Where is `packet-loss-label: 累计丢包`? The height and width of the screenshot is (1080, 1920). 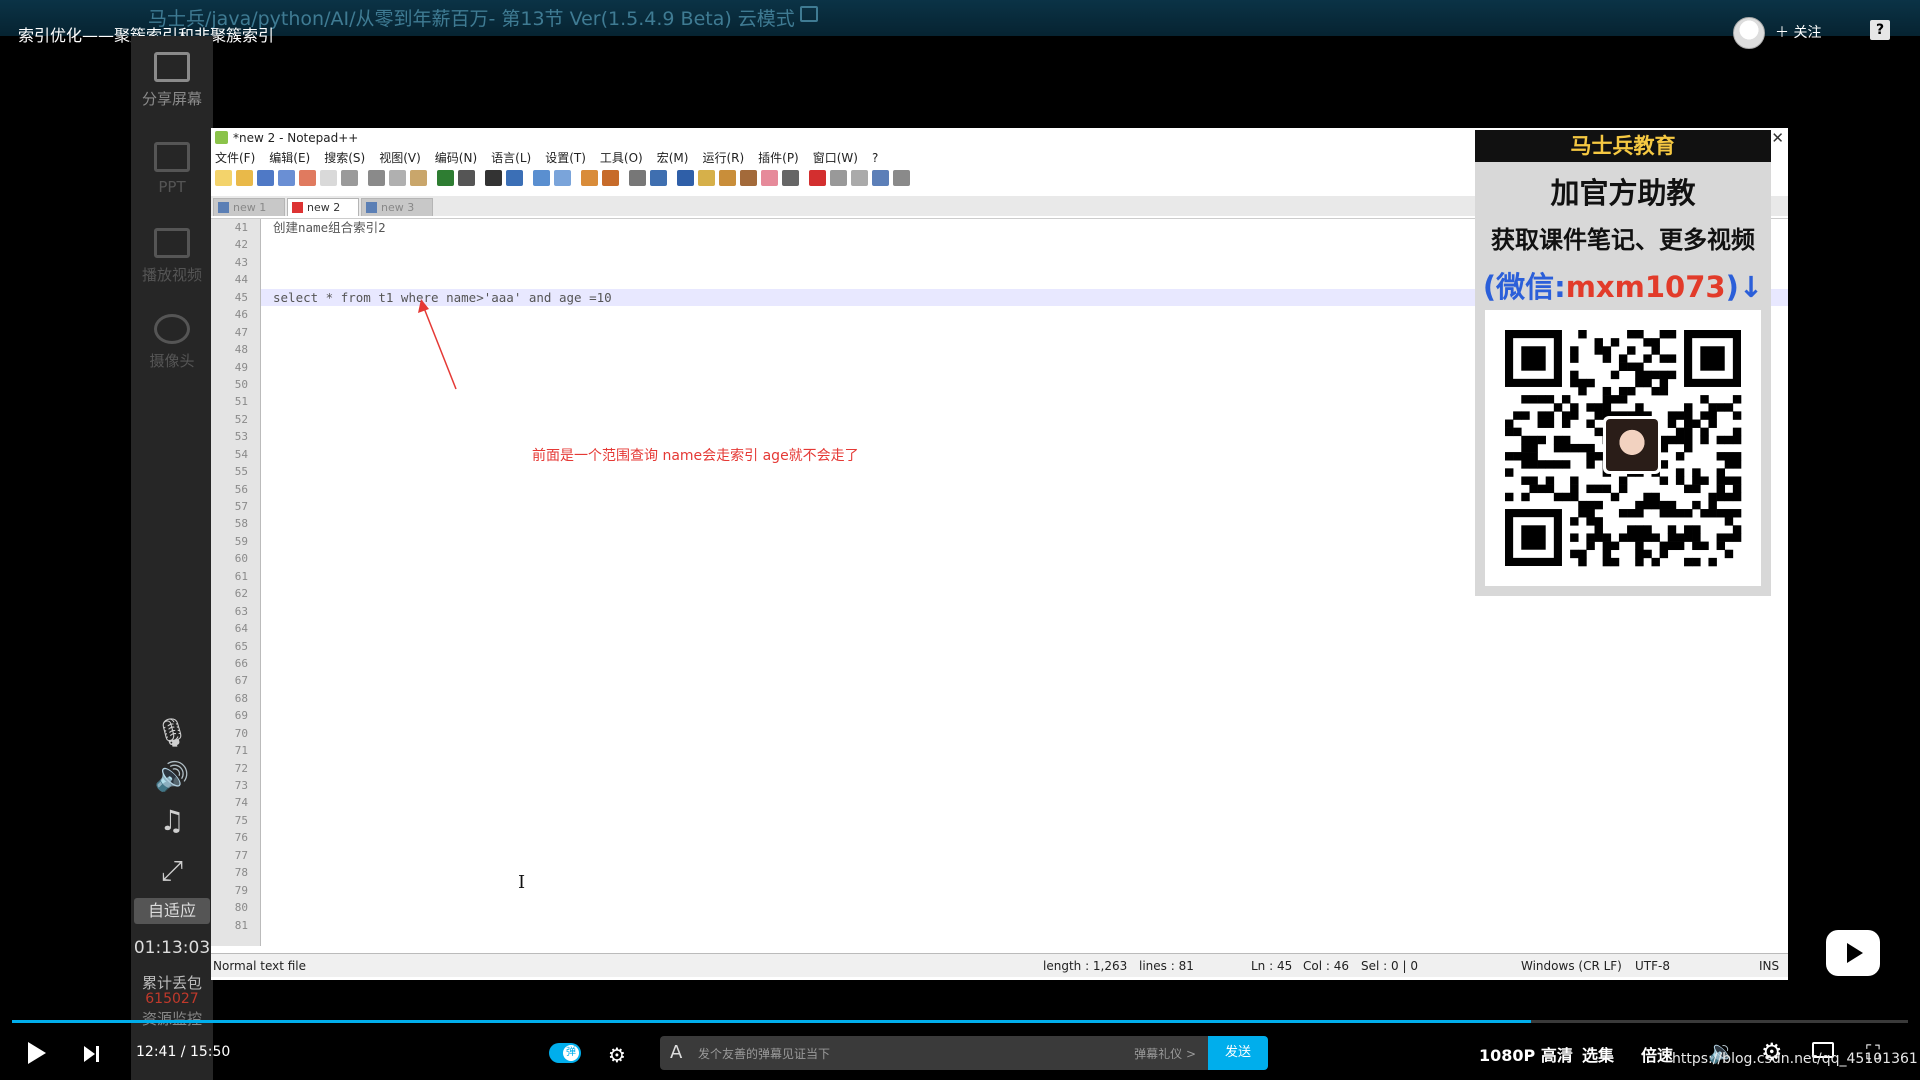
packet-loss-label: 累计丢包 is located at coordinates (171, 983).